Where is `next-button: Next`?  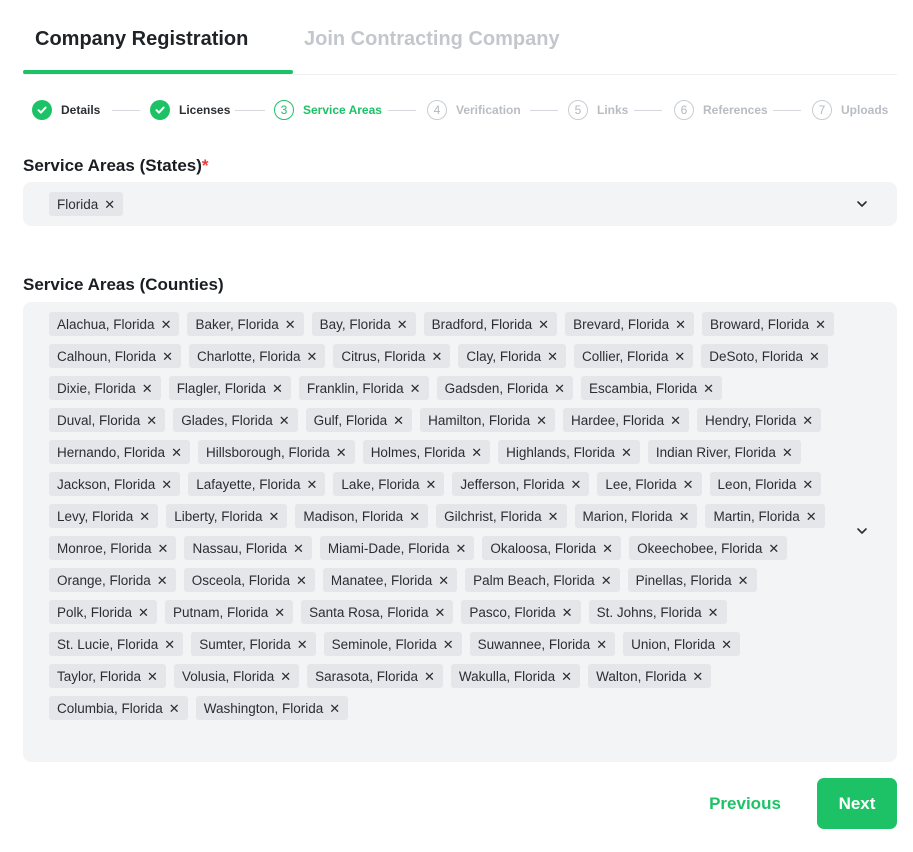
next-button: Next is located at coordinates (857, 803).